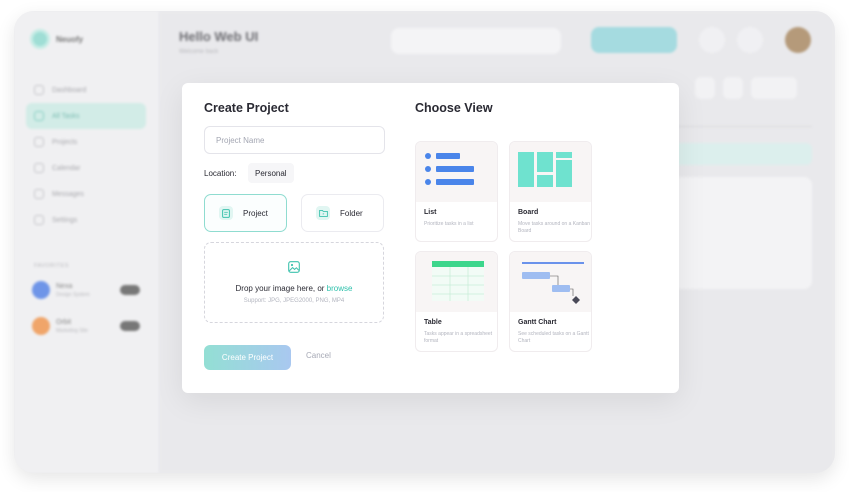  Describe the element at coordinates (294, 301) in the screenshot. I see `drop-support-text: Support: JPG, JPEG2000, PNG, MP4` at that location.